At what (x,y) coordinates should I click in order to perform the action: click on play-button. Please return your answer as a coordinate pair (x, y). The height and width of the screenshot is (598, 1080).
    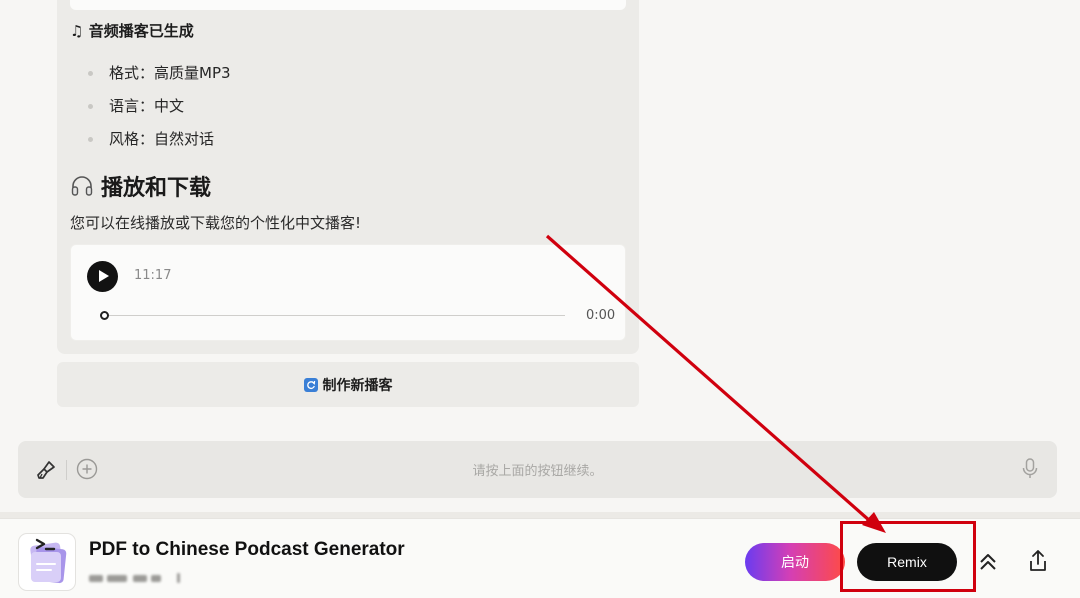
    Looking at the image, I should click on (102, 276).